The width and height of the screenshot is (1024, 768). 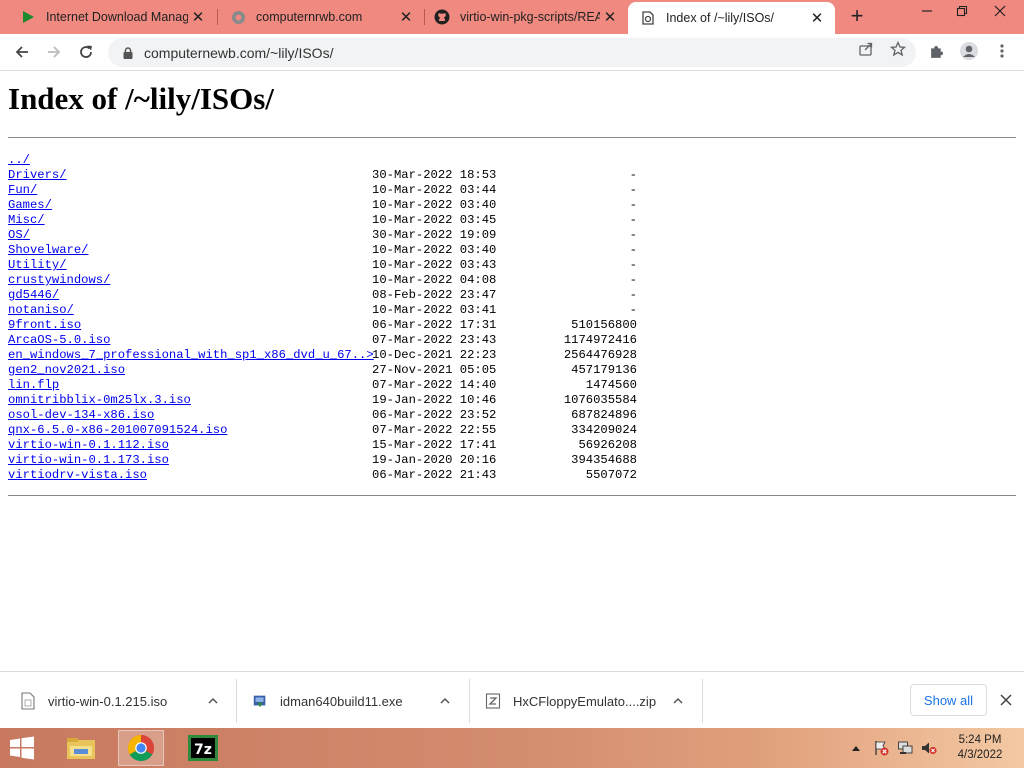 What do you see at coordinates (321, 17) in the screenshot?
I see `tab-computernrwb: computernrwb.com ✕` at bounding box center [321, 17].